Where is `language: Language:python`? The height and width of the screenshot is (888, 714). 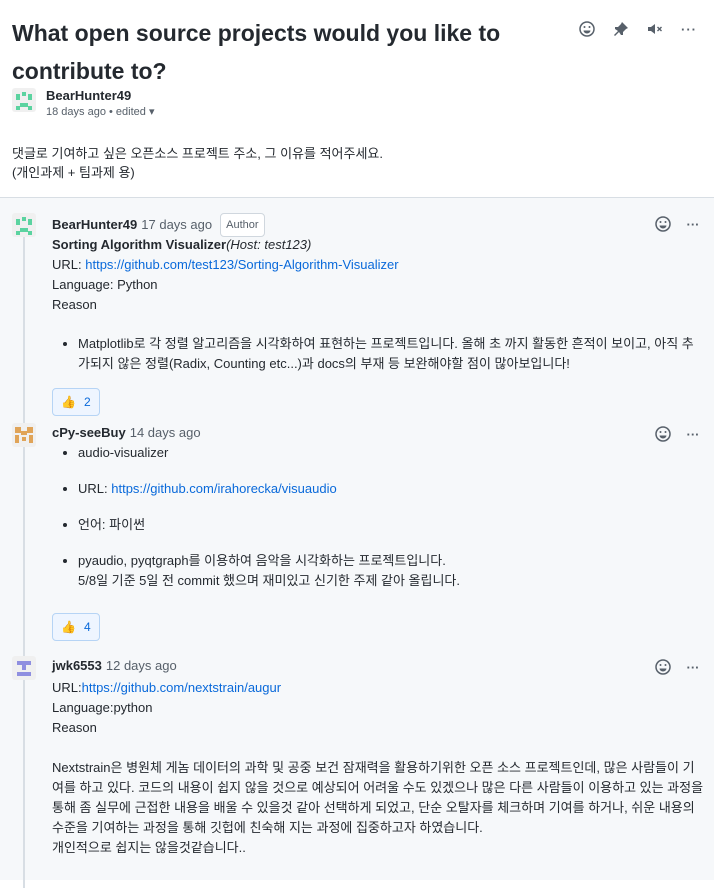
language: Language:python is located at coordinates (102, 707).